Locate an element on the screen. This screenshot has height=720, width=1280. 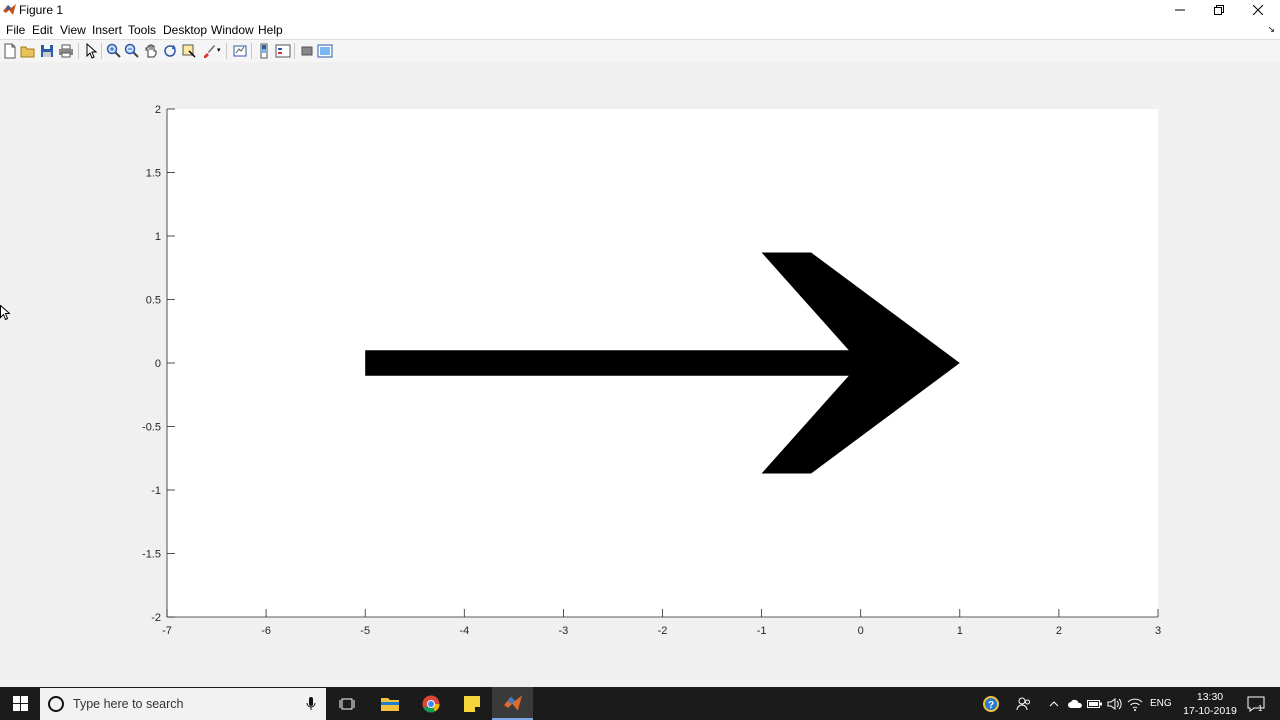
search-placeholder: Type here to search is located at coordinates (128, 704).